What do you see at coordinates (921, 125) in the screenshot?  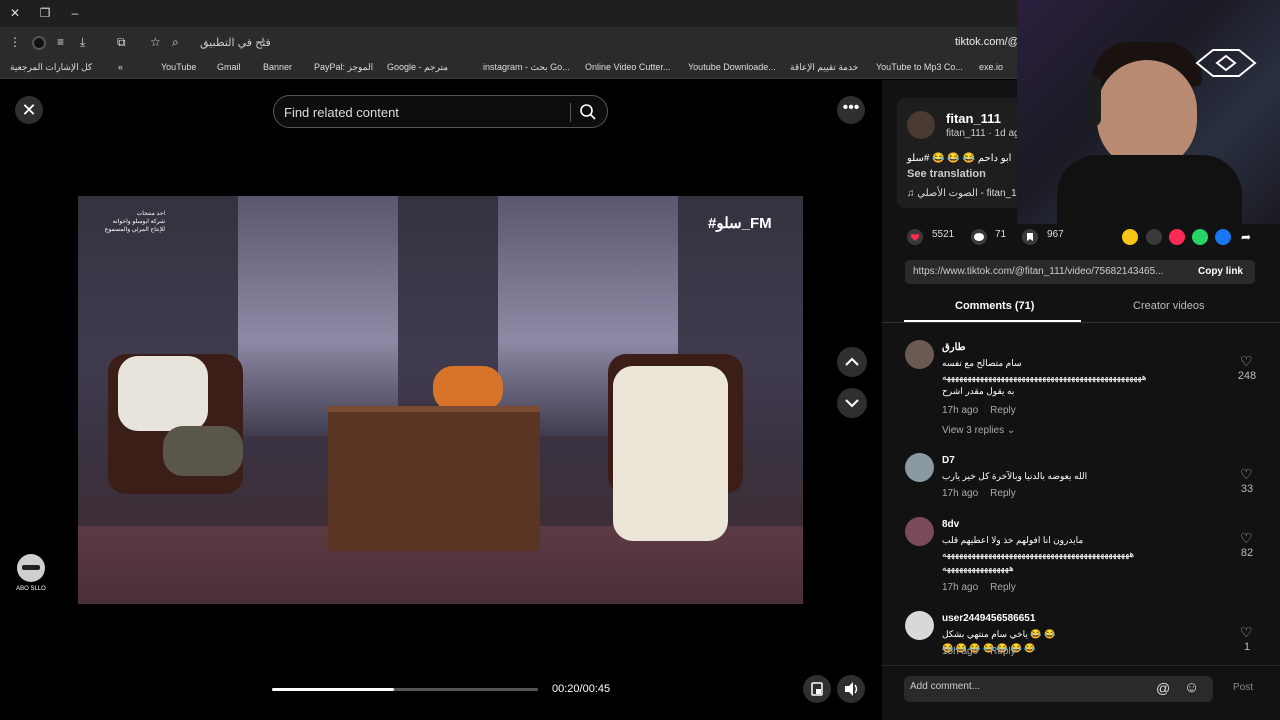 I see `author-avatar` at bounding box center [921, 125].